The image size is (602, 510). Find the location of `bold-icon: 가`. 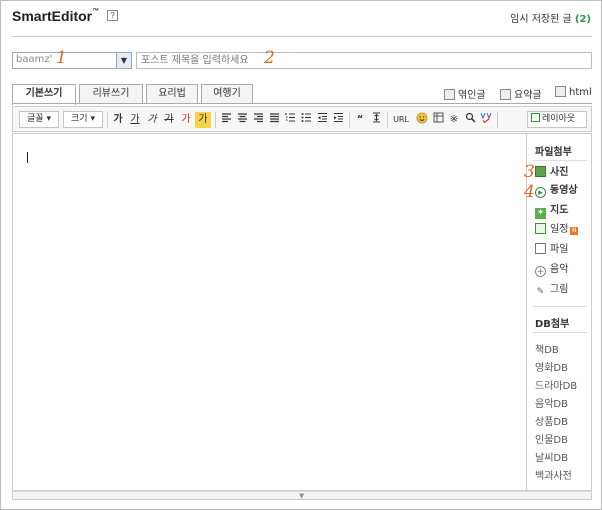

bold-icon: 가 is located at coordinates (118, 120).